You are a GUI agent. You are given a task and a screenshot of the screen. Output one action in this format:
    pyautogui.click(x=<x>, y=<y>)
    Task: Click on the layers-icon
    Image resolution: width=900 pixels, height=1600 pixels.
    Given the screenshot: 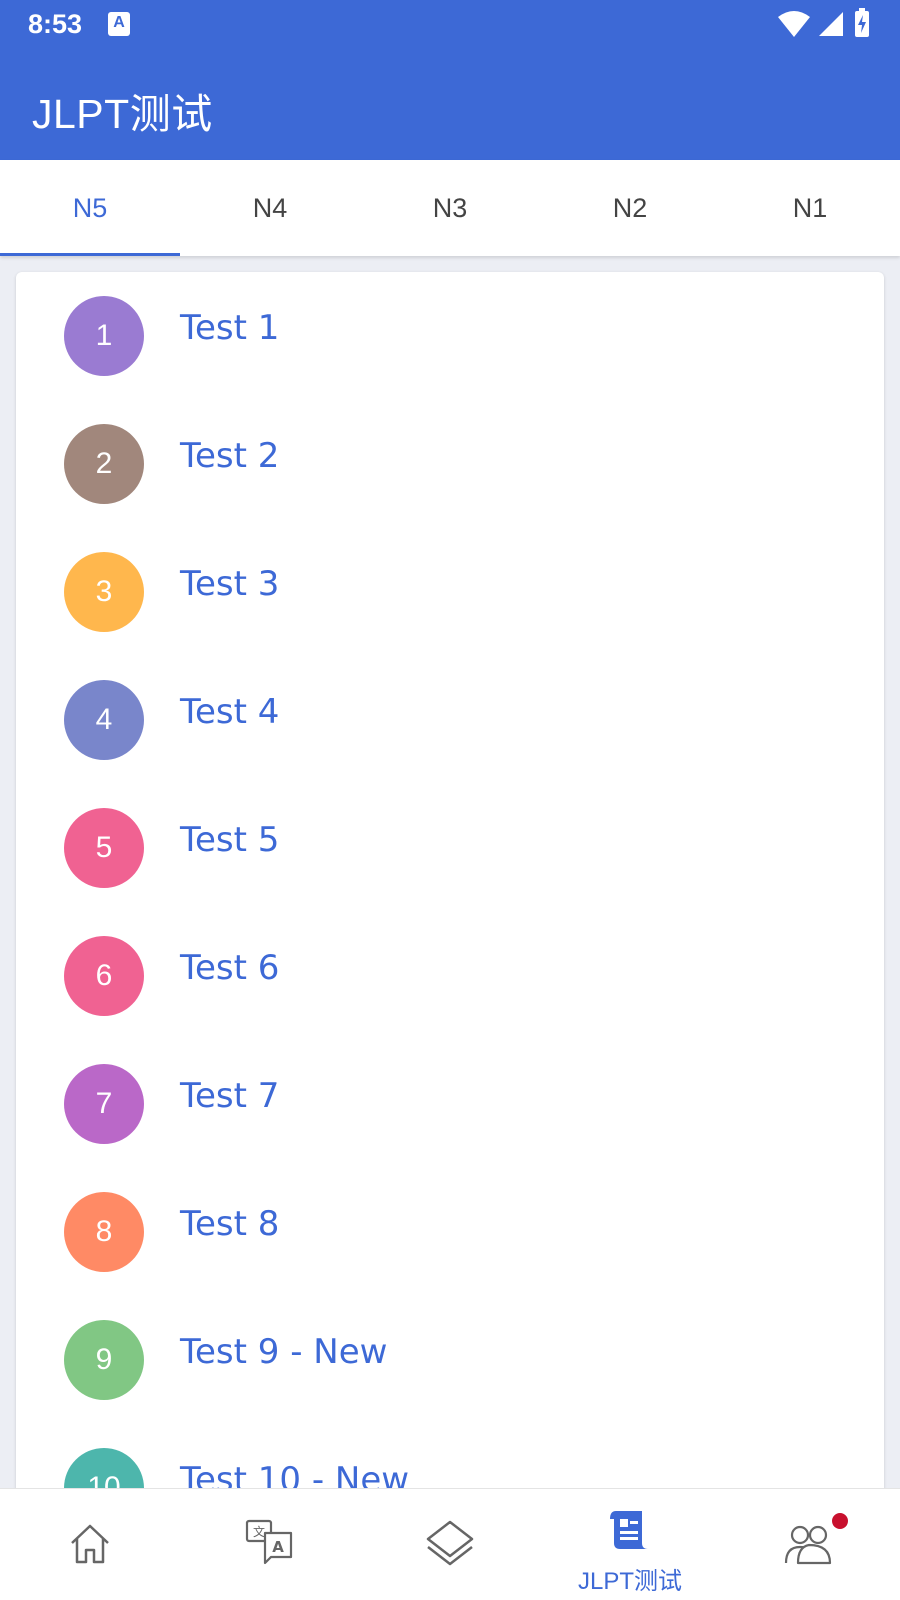 What is the action you would take?
    pyautogui.click(x=450, y=1543)
    